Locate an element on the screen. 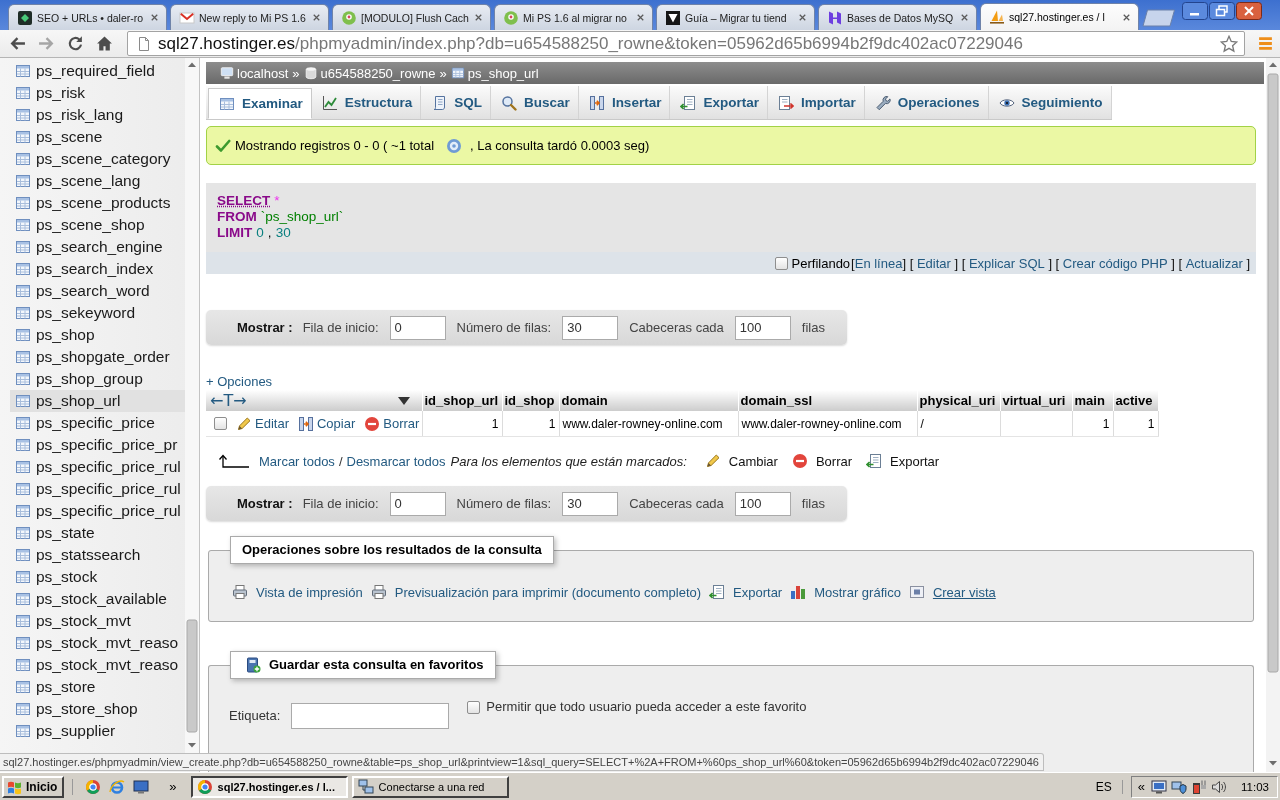  sidebar-item: ps_supplier is located at coordinates (97, 731).